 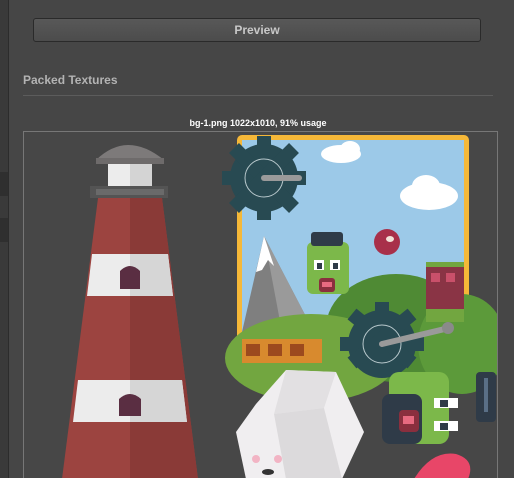 I want to click on section-title: Packed Textures, so click(x=70, y=80).